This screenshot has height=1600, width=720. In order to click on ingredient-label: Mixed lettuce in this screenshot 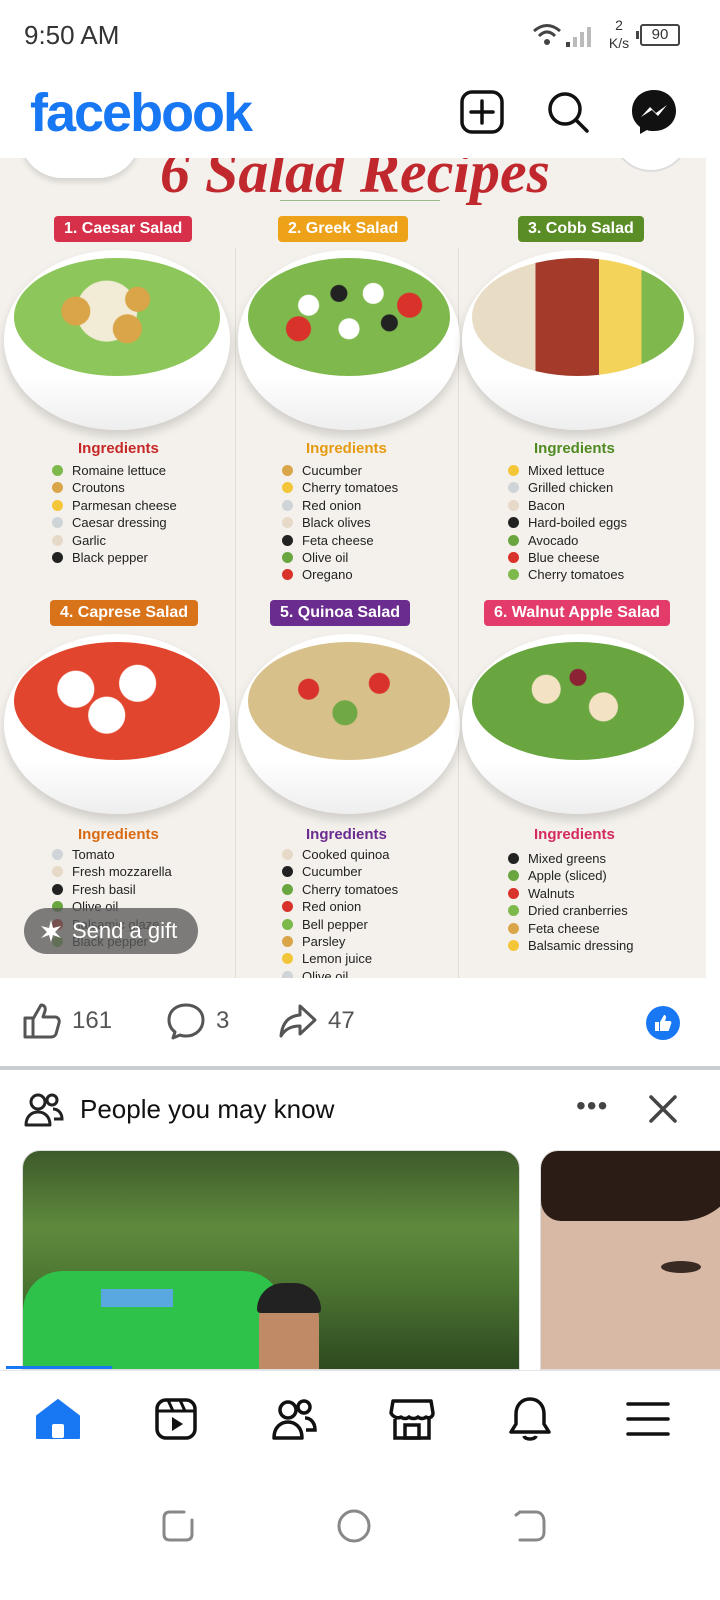, I will do `click(566, 470)`.